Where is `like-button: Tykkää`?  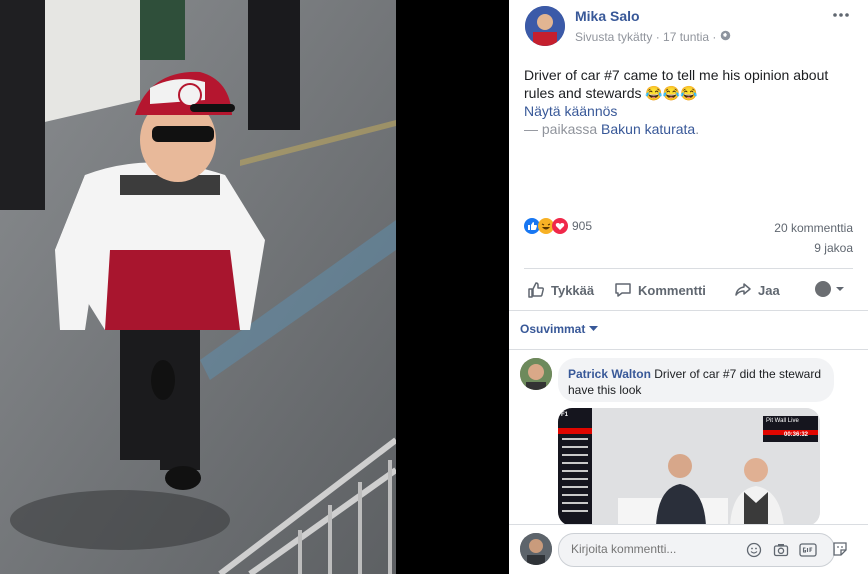
like-button: Tykkää is located at coordinates (560, 290).